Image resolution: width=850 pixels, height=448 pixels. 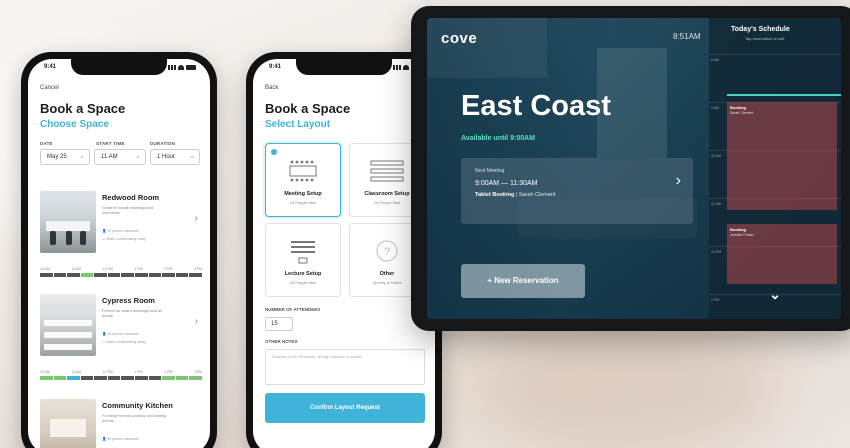 I want to click on room-description: Great for small meetings and interviews, so click(x=128, y=210).